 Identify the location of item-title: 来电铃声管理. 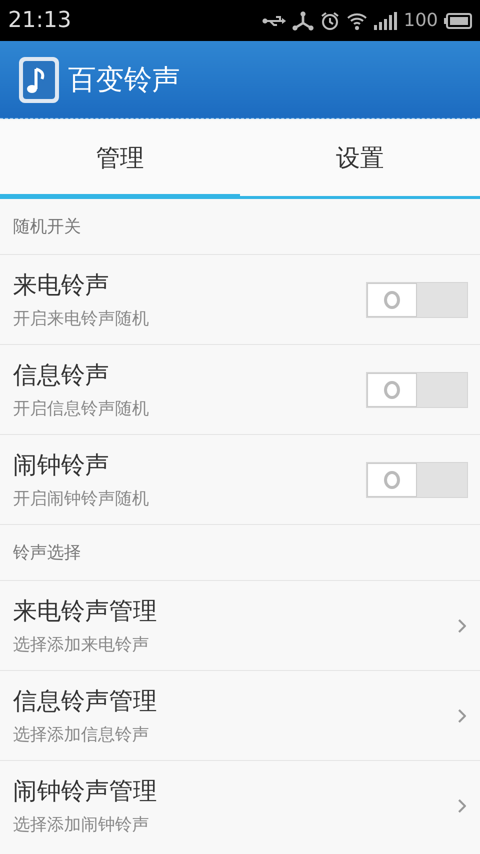
(85, 611).